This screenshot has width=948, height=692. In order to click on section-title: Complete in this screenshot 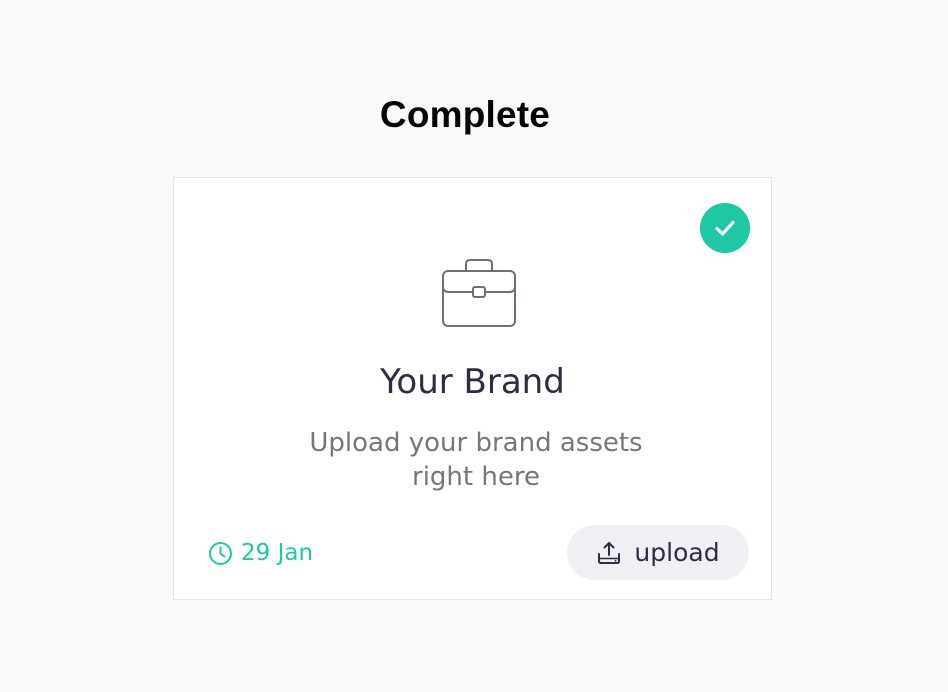, I will do `click(465, 114)`.